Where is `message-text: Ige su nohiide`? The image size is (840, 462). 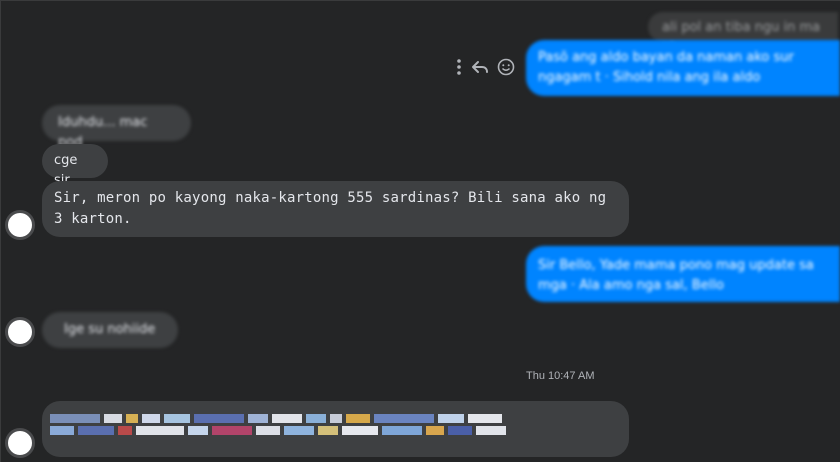
message-text: Ige su nohiide is located at coordinates (110, 329).